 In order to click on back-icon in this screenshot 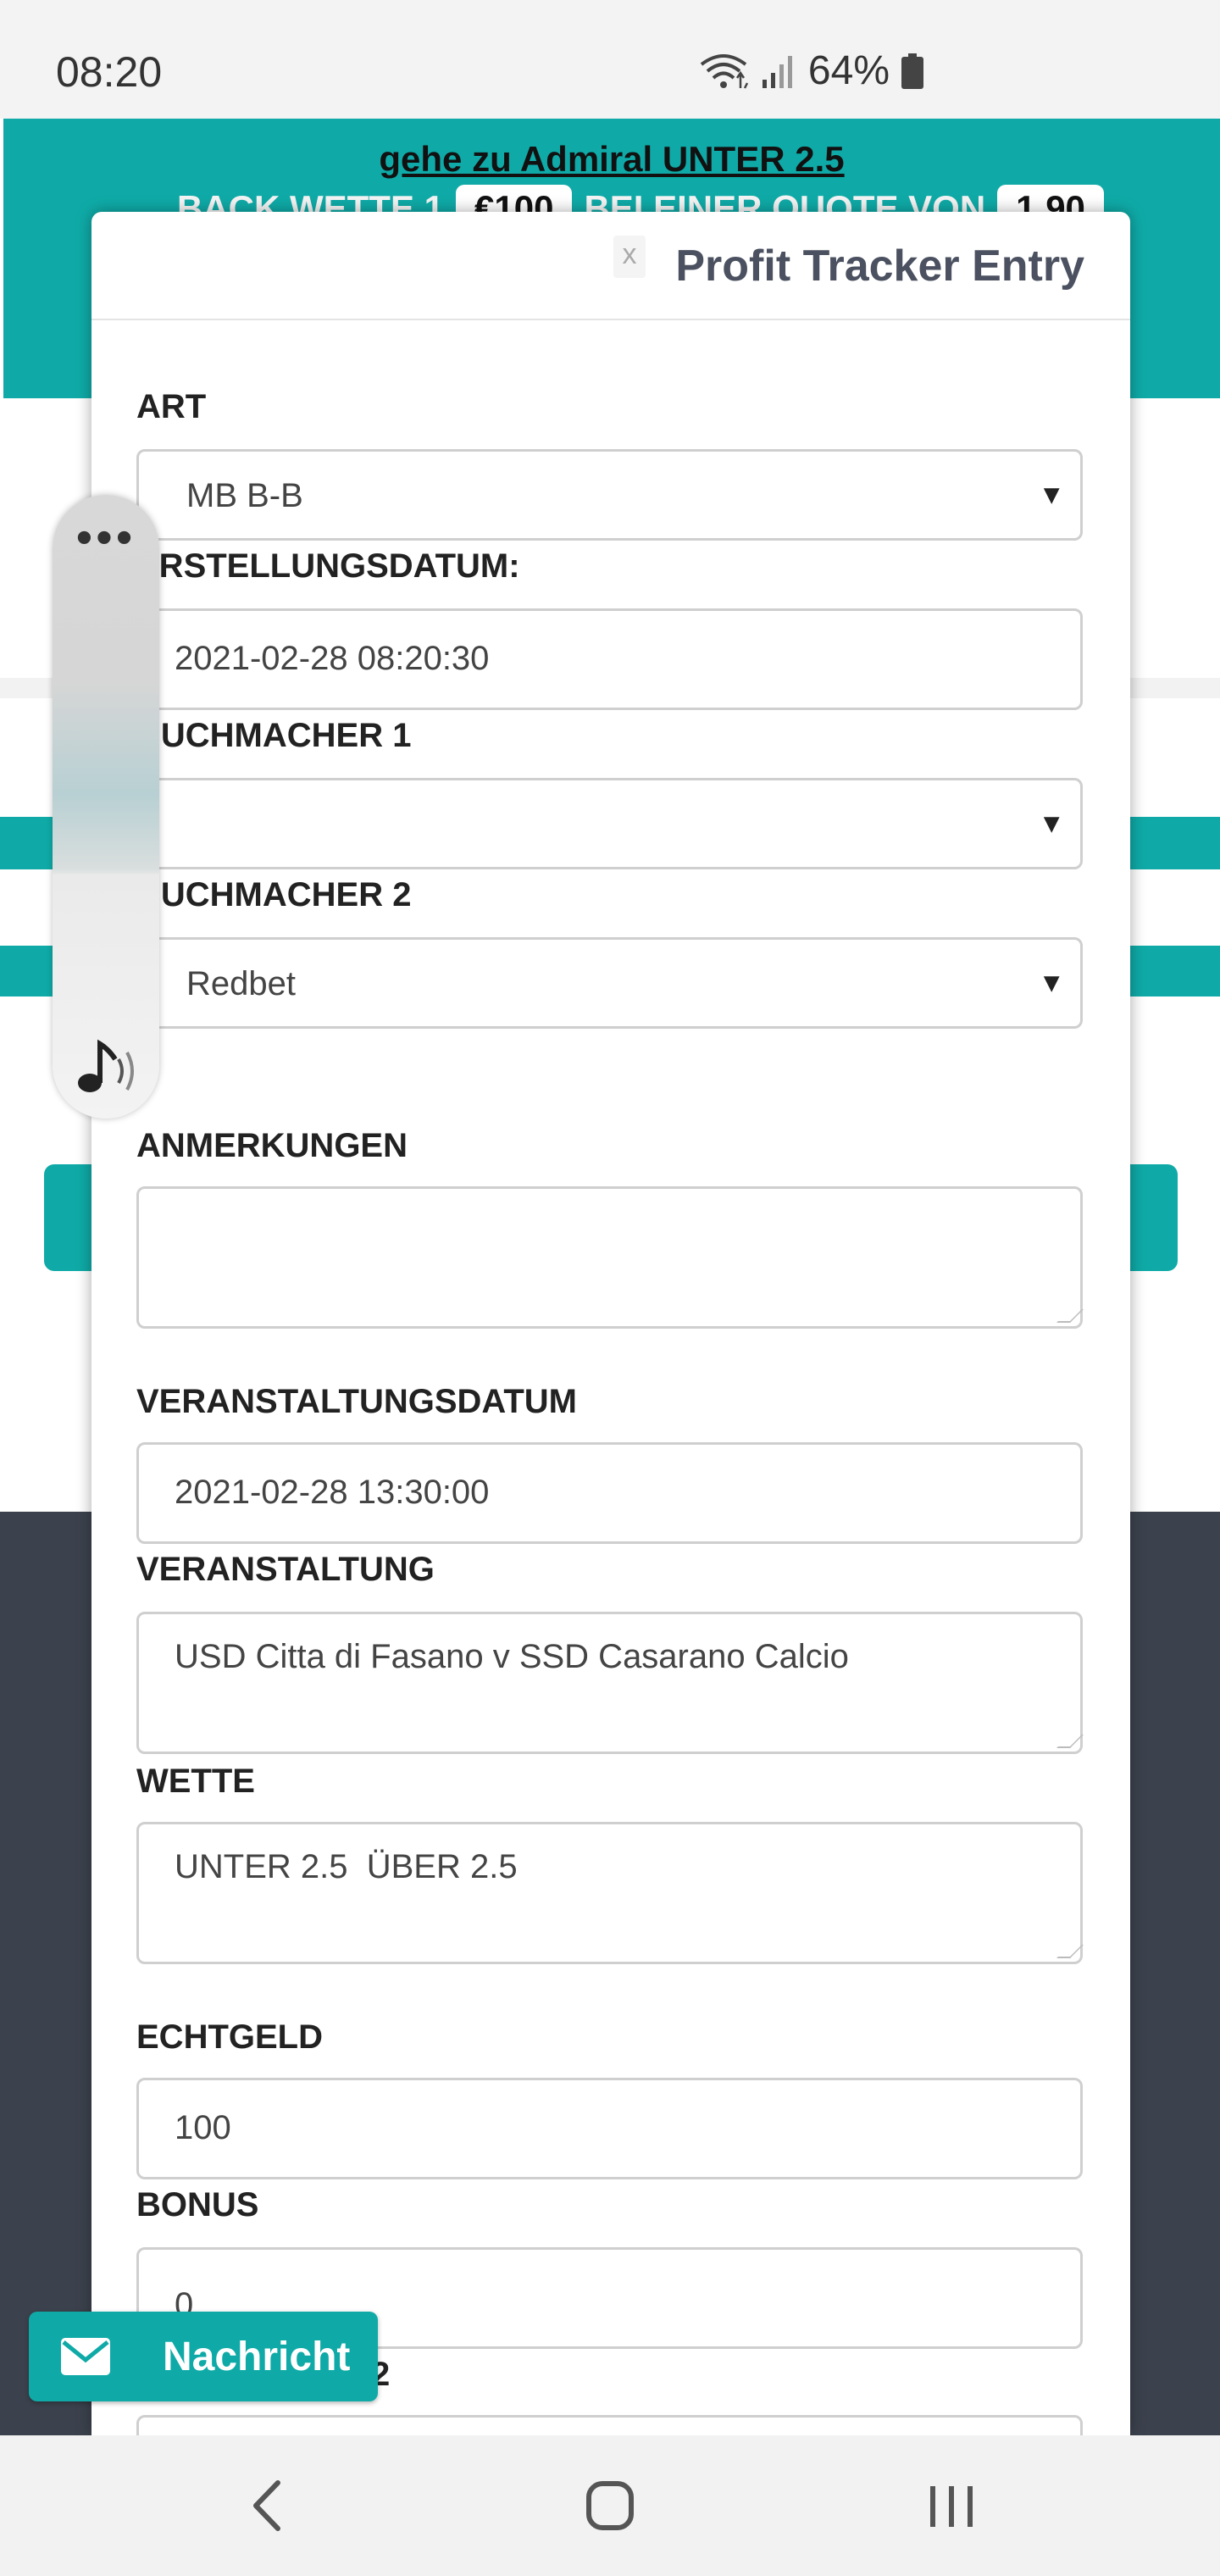, I will do `click(267, 2506)`.